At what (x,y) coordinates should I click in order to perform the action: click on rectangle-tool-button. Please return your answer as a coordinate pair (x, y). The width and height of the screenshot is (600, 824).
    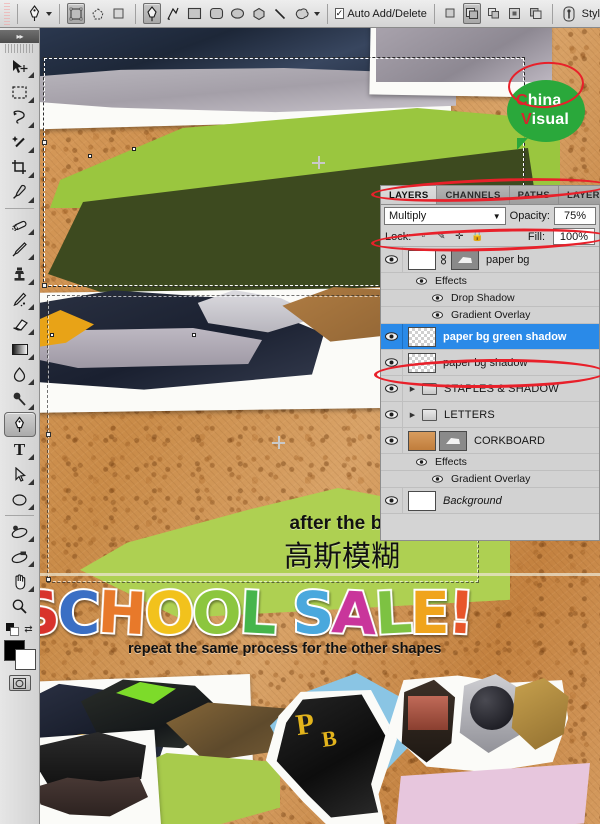
    Looking at the image, I should click on (195, 13).